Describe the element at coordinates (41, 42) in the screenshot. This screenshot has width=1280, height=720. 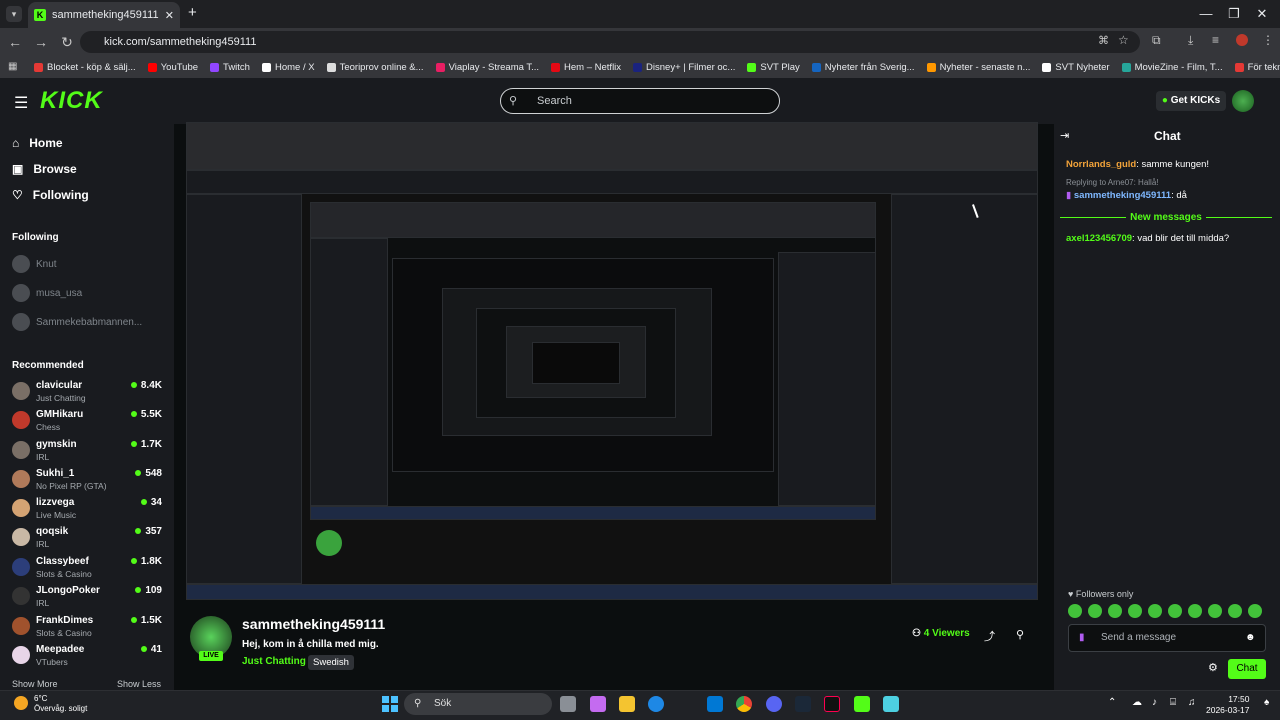
I see `forward-icon: →` at that location.